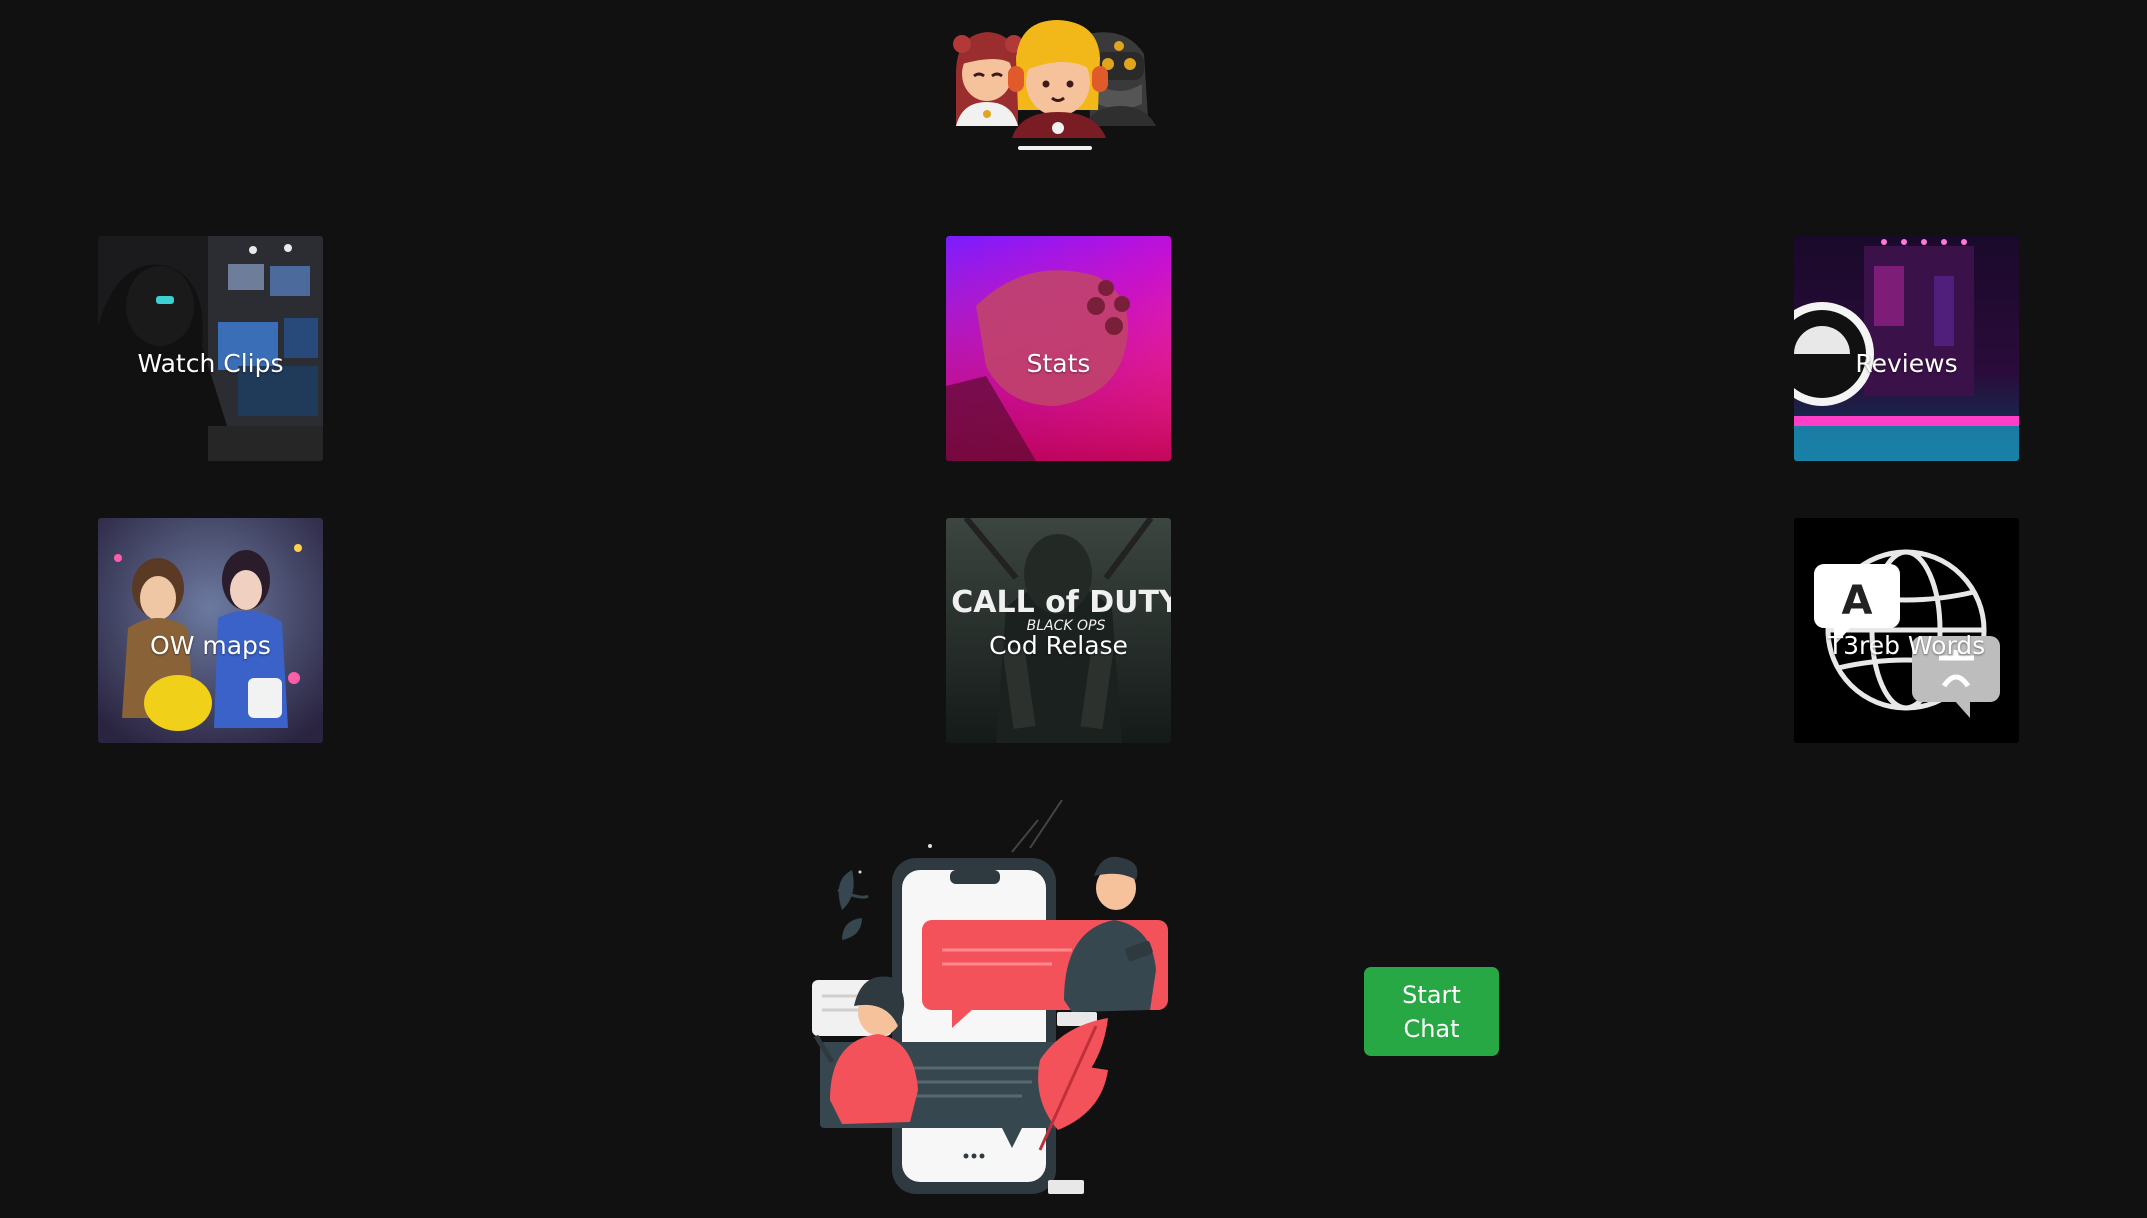  What do you see at coordinates (1058, 645) in the screenshot?
I see `tile-label: Cod Relase` at bounding box center [1058, 645].